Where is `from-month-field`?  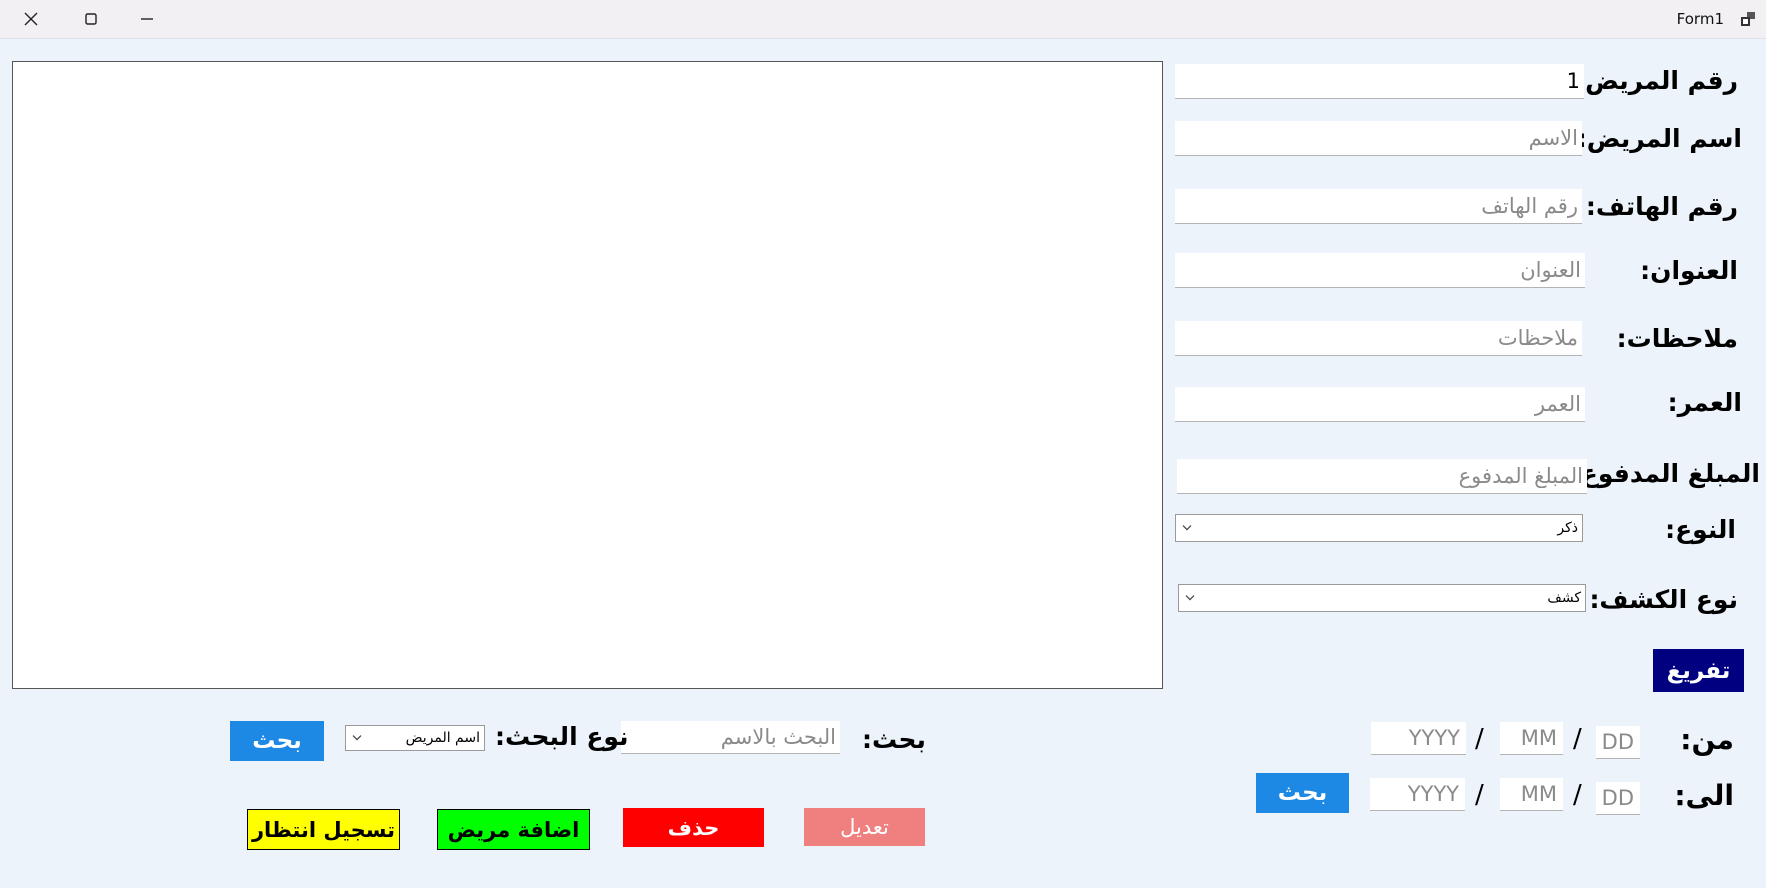
from-month-field is located at coordinates (1531, 738).